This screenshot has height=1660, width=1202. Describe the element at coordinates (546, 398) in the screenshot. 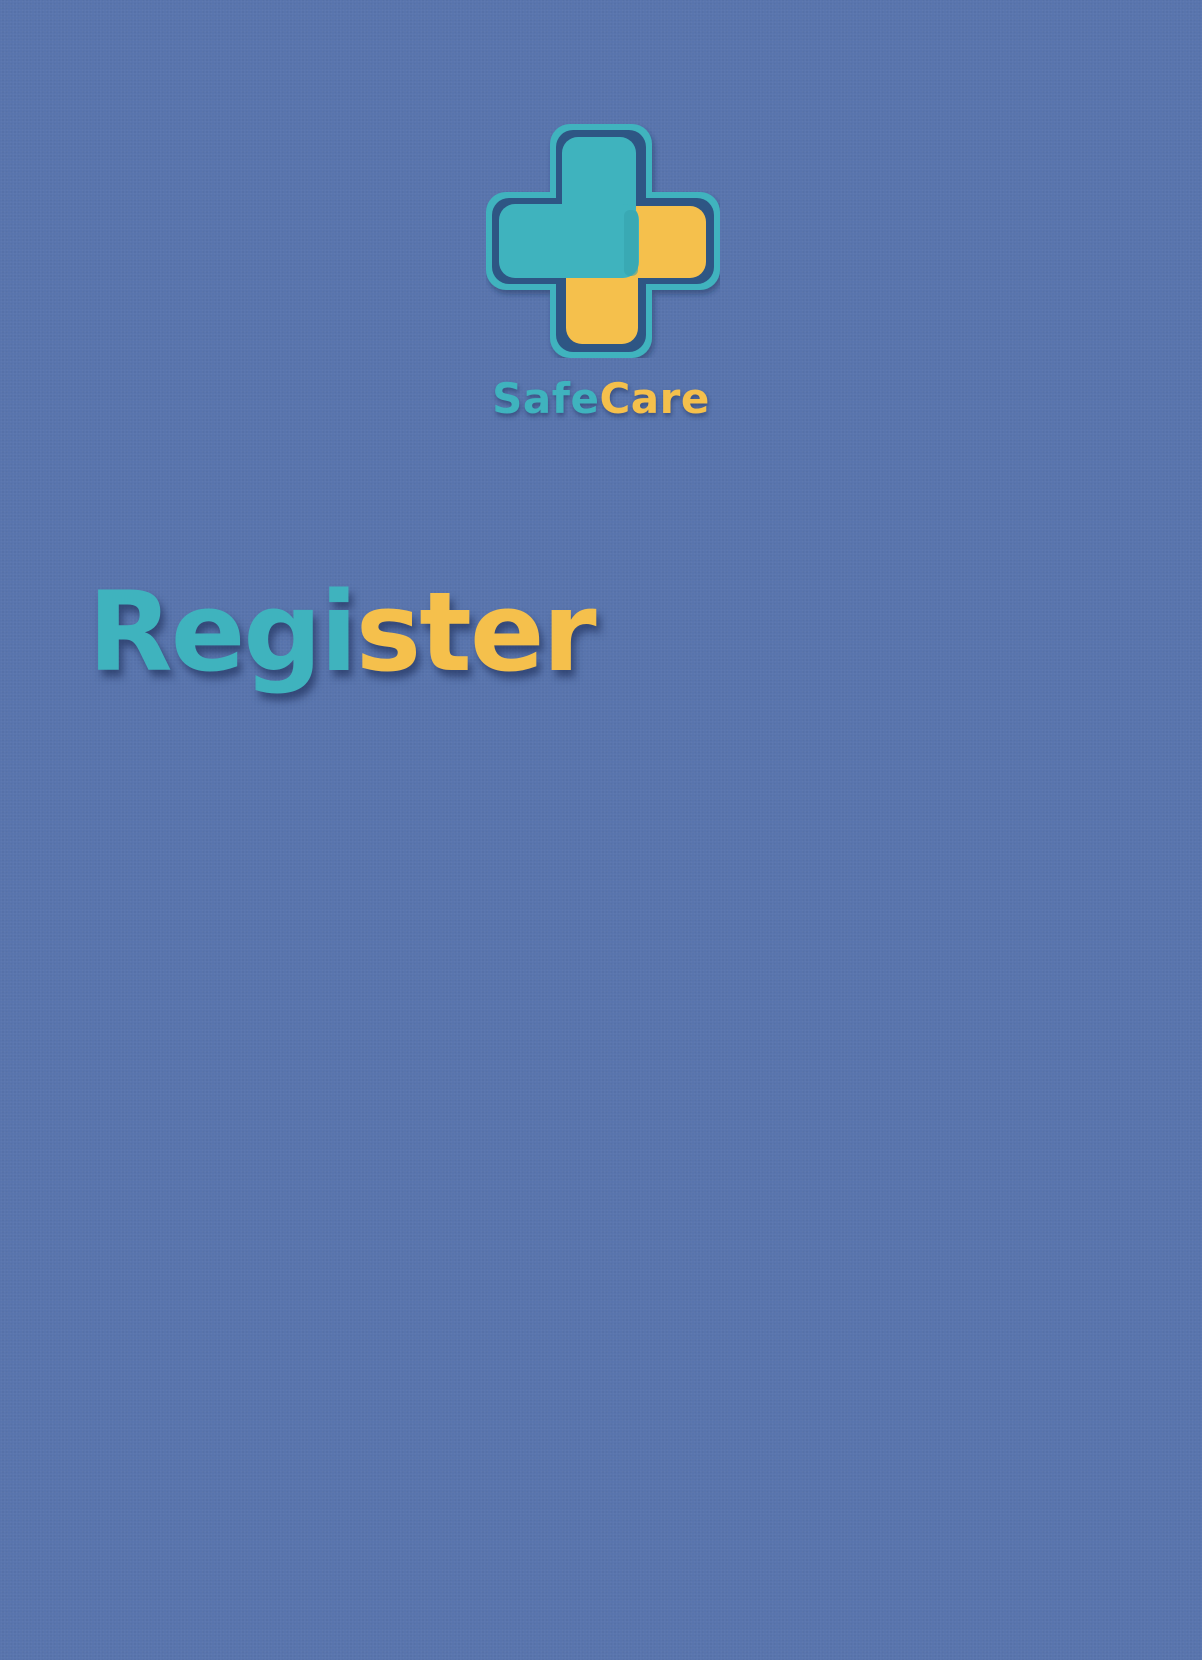

I see `brand-name-part1: Safe` at that location.